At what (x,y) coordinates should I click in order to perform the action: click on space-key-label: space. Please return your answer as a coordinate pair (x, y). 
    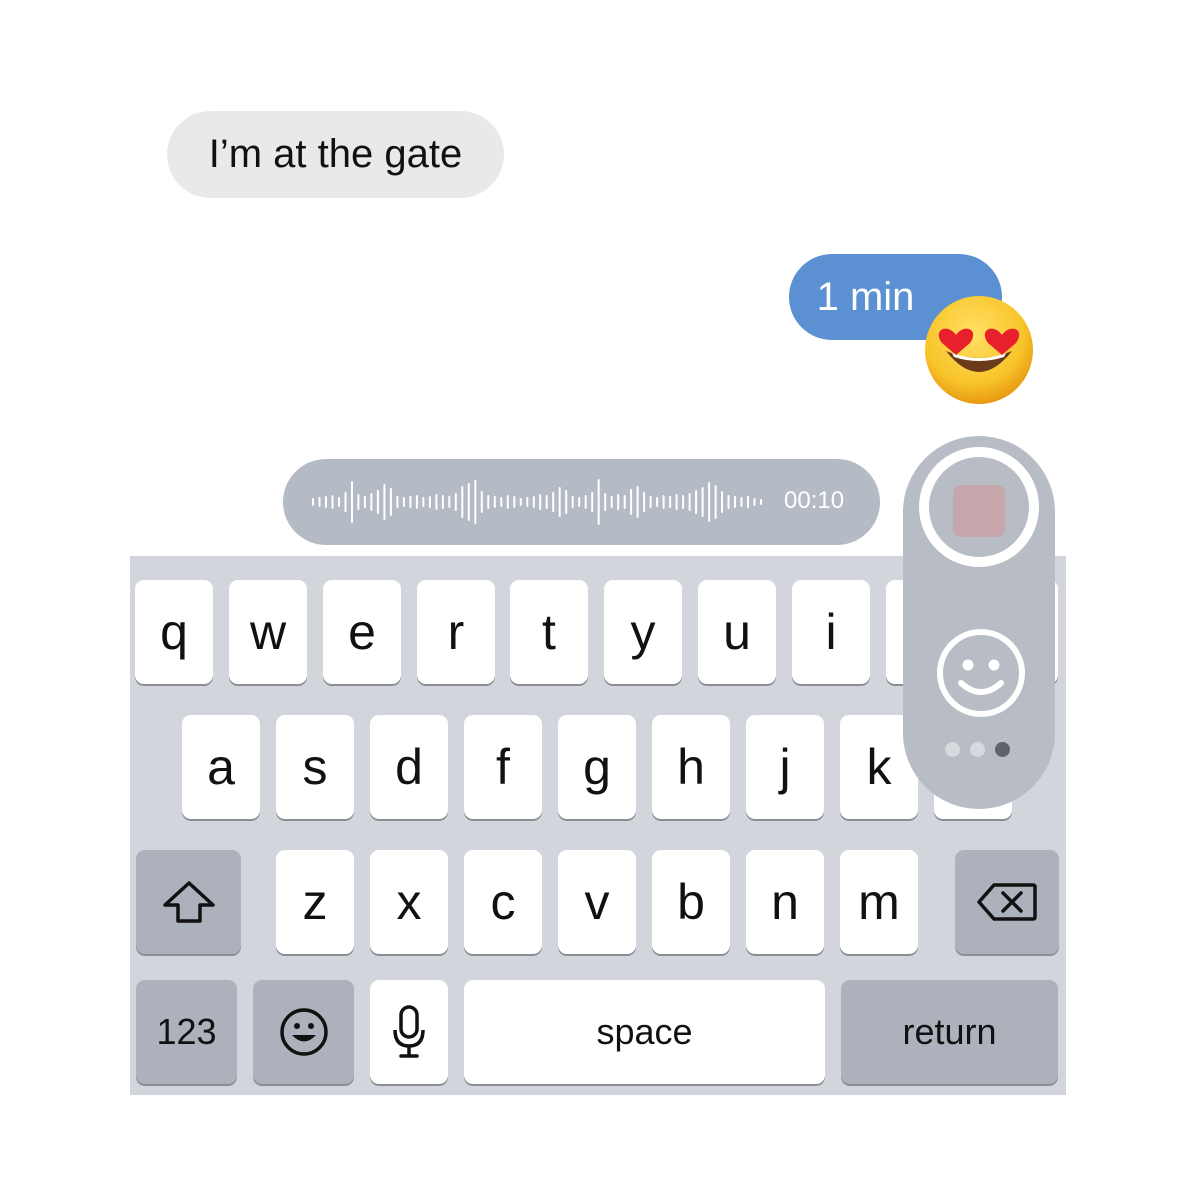
    Looking at the image, I should click on (644, 1031).